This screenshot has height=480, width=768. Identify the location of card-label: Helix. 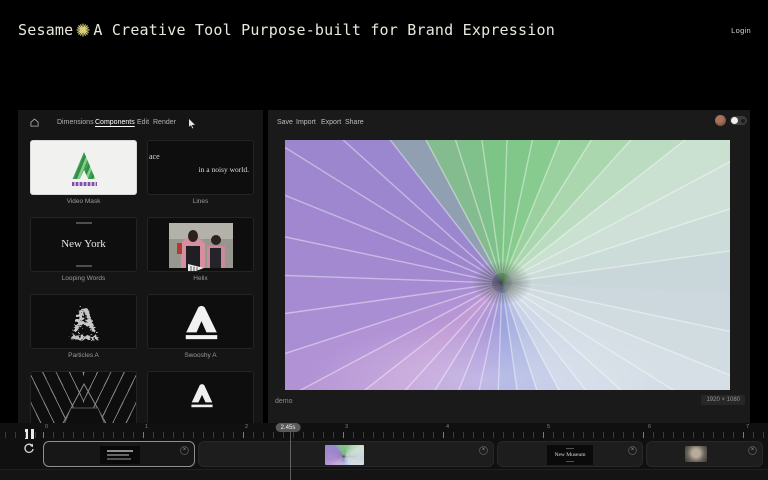
(200, 278).